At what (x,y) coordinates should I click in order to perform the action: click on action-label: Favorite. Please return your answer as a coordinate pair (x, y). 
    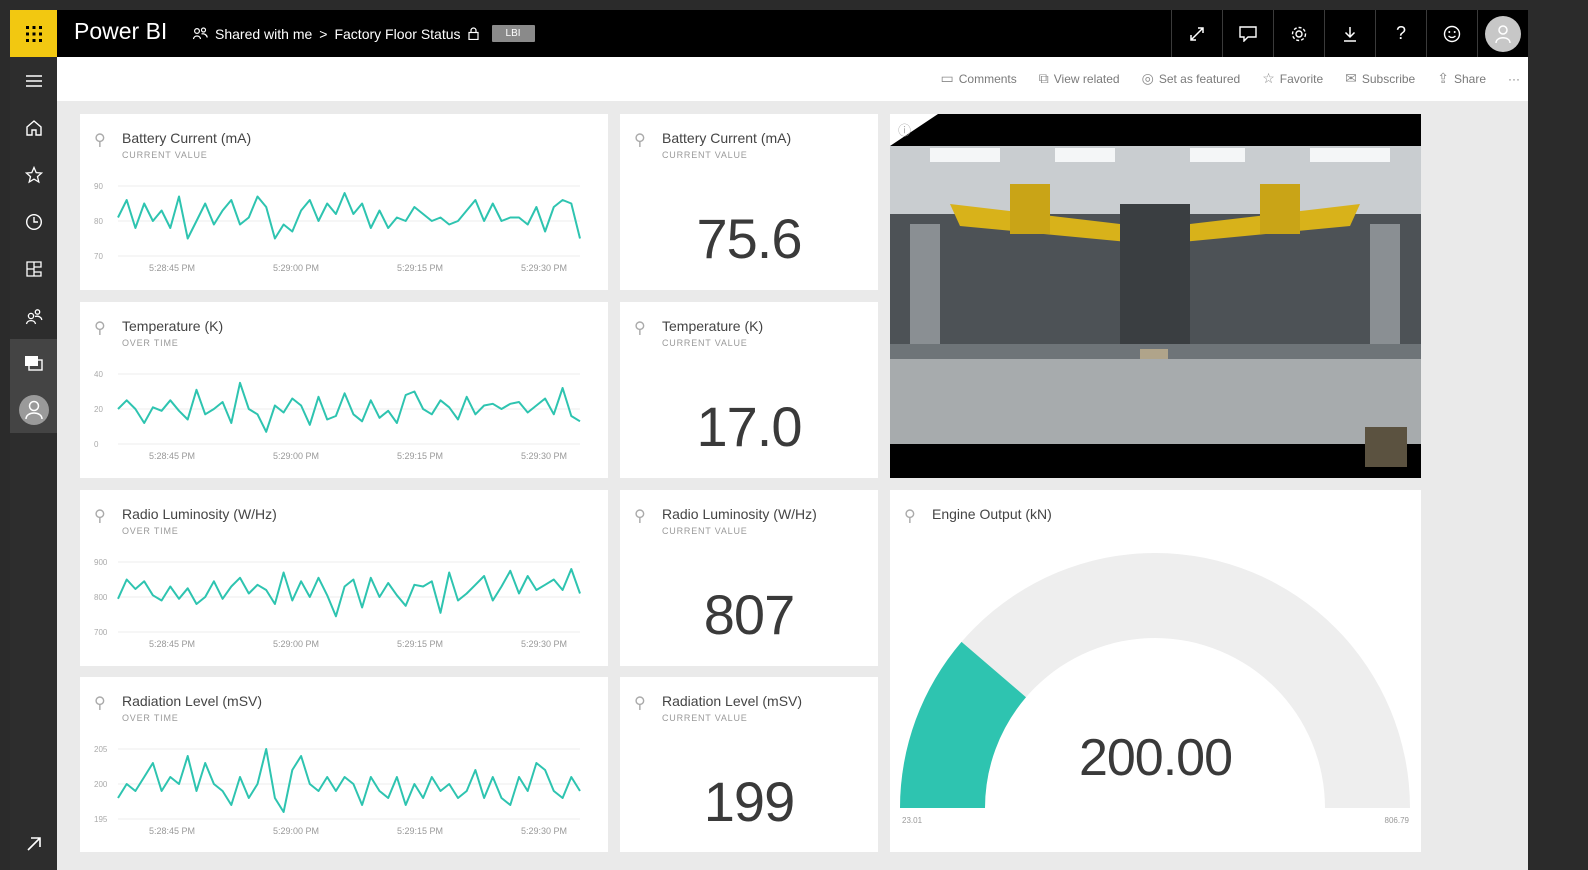
    Looking at the image, I should click on (1301, 78).